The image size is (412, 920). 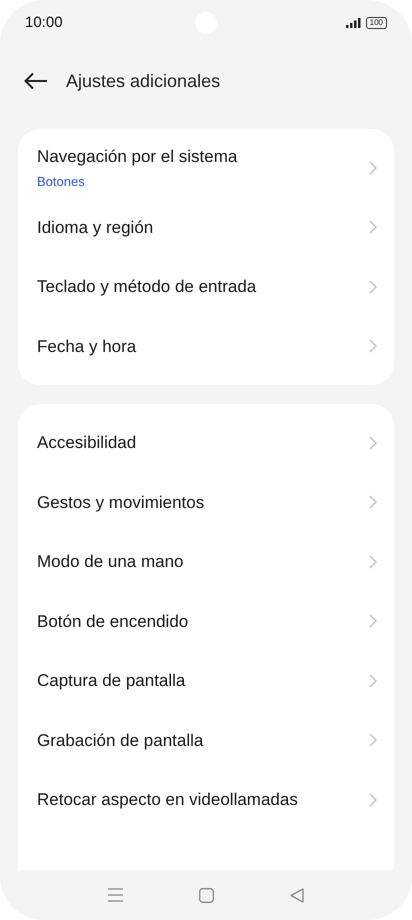 I want to click on page-title: Ajustes adicionales, so click(x=143, y=81).